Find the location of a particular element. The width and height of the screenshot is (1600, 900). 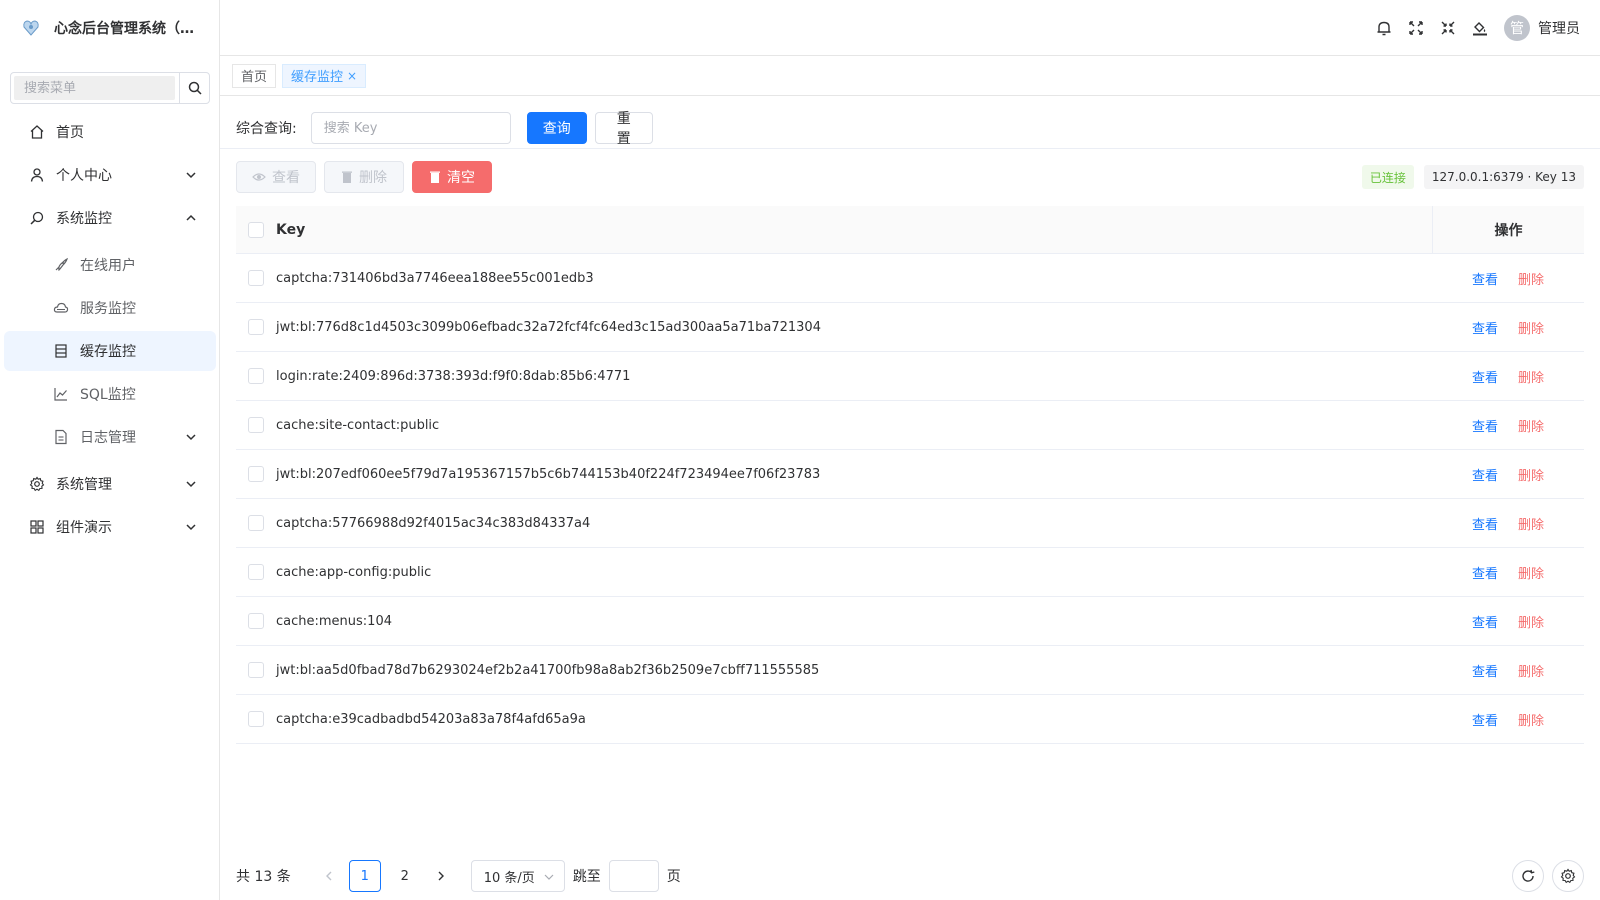

sidebar-item-profile: 个人中心 is located at coordinates (110, 175).